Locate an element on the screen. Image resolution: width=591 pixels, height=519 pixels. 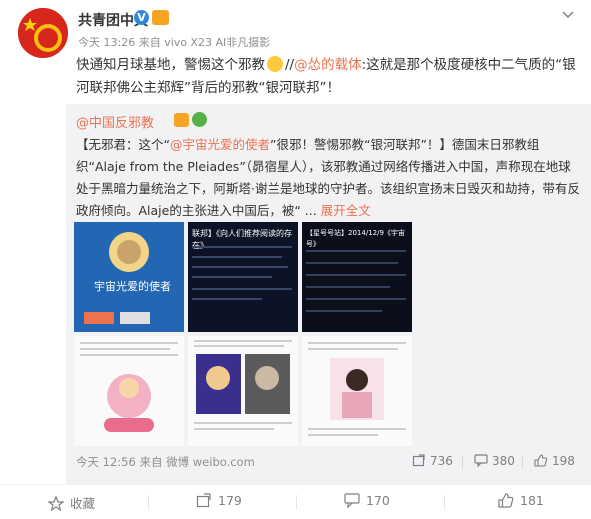
star-icon is located at coordinates (56, 503).